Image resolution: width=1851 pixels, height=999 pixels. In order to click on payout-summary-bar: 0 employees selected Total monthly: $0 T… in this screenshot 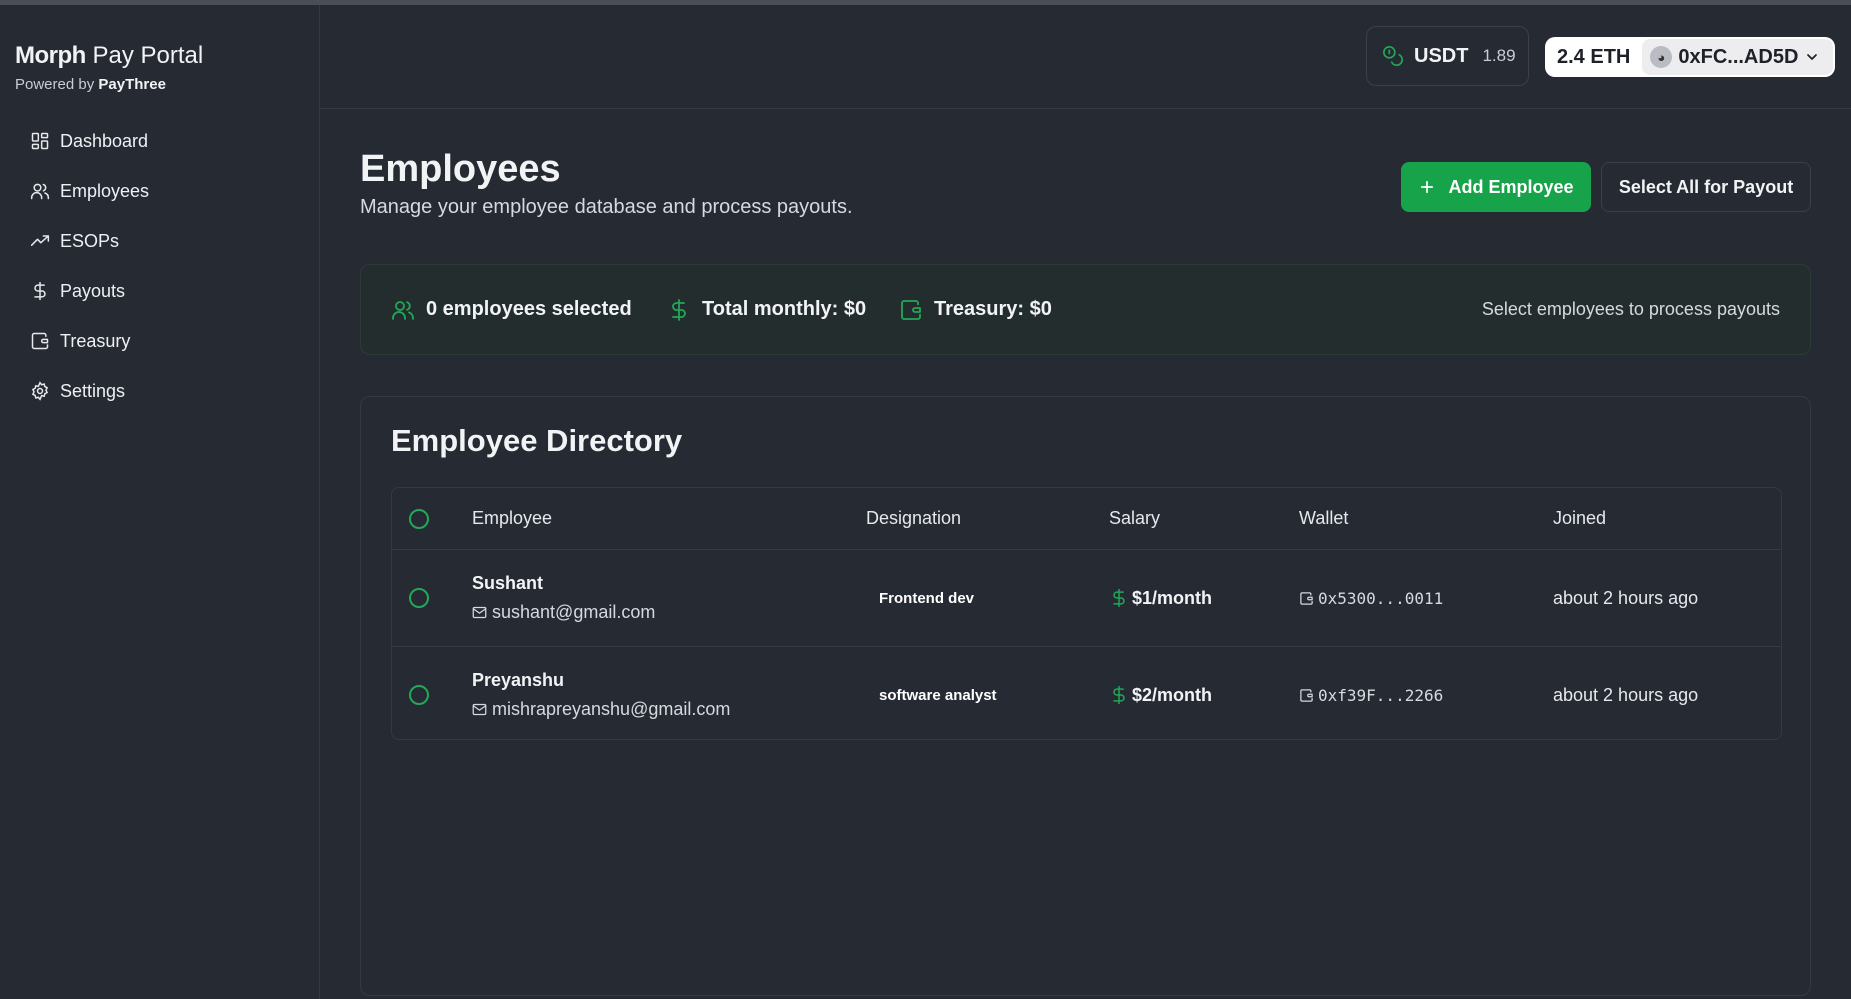, I will do `click(1085, 309)`.